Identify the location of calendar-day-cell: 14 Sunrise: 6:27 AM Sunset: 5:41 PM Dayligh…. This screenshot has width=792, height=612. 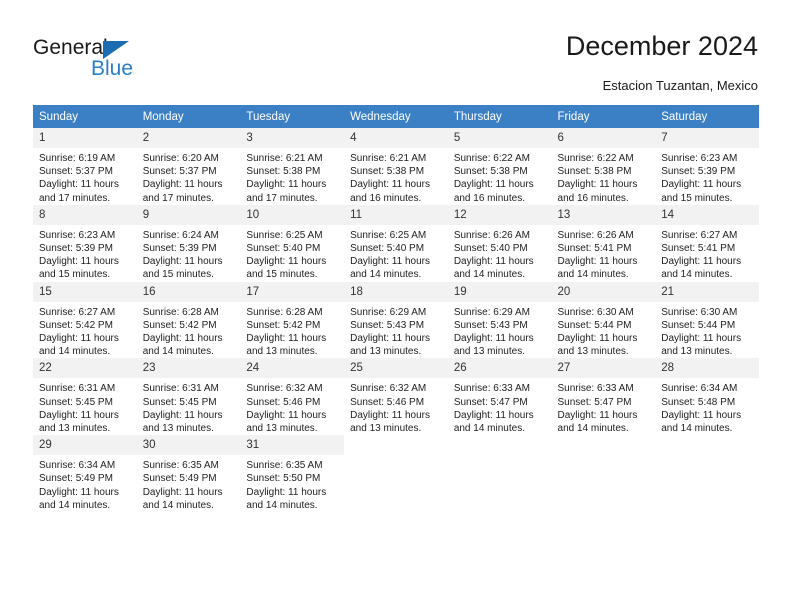
(707, 243).